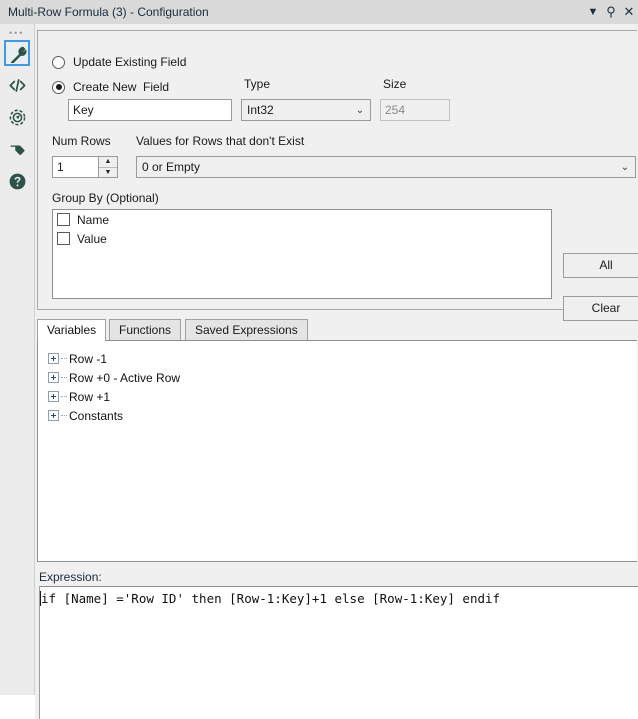 The width and height of the screenshot is (638, 719). I want to click on num-rows-stepper: 1 ▲ ▼, so click(85, 167).